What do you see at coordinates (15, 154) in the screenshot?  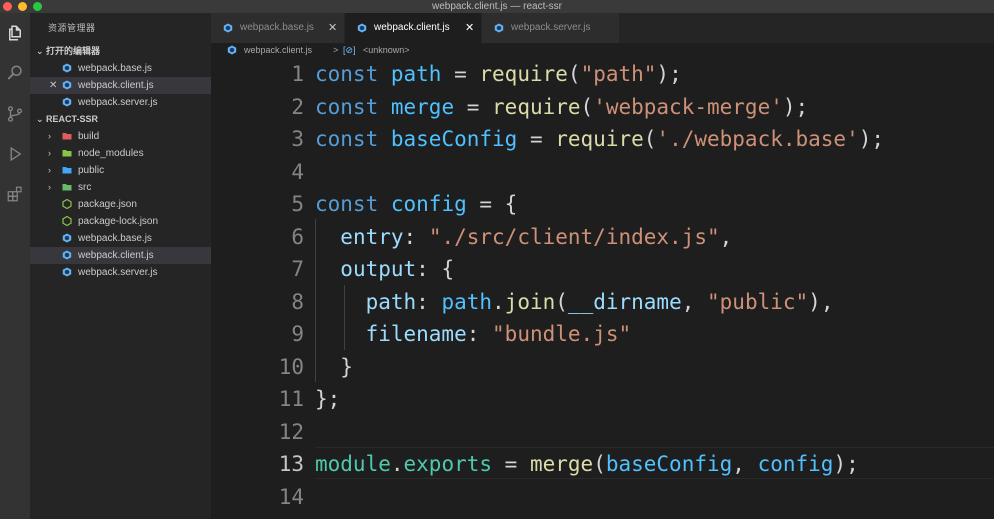 I see `run-debug-icon` at bounding box center [15, 154].